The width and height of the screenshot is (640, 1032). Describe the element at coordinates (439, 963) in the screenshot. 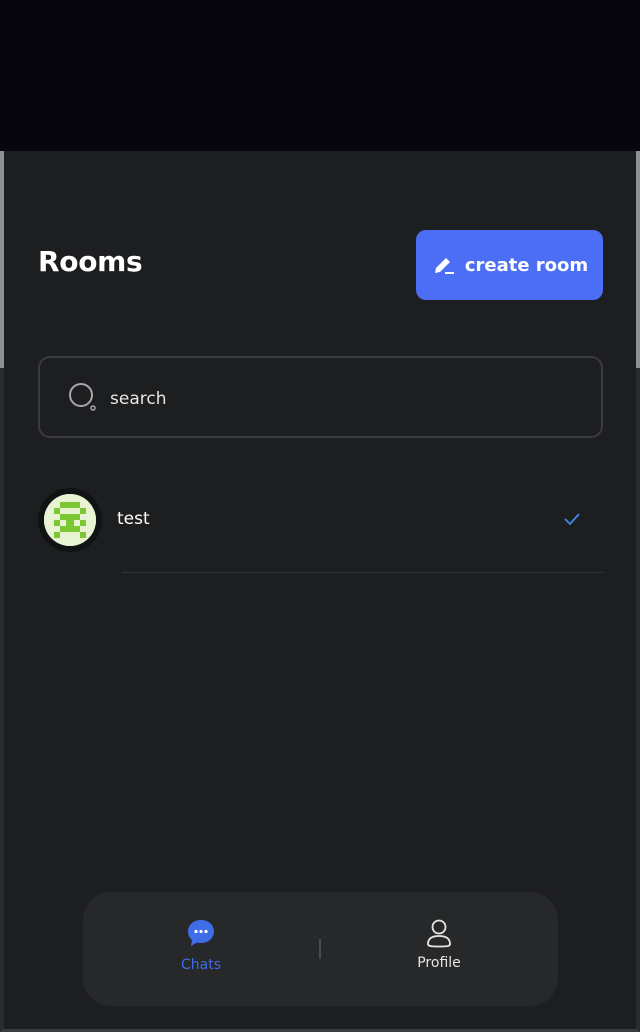

I see `nav-label-profile: Profile` at that location.